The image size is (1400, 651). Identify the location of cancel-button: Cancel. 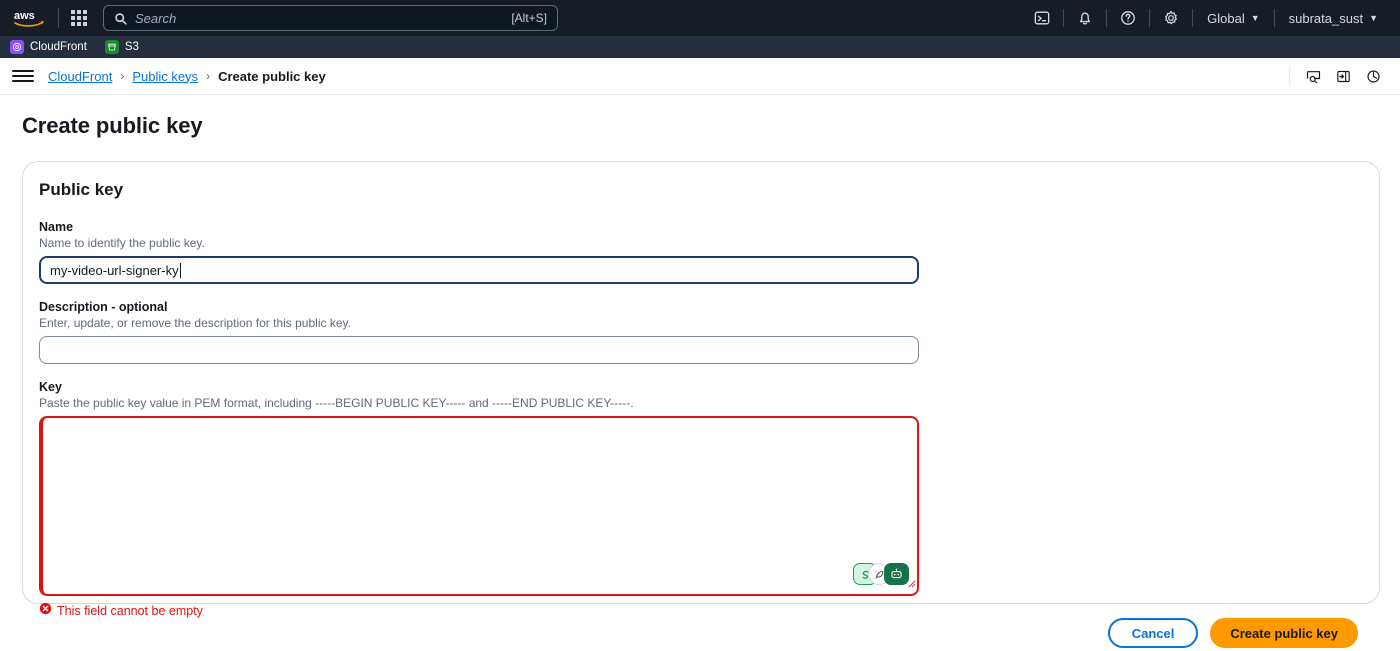
(1153, 633).